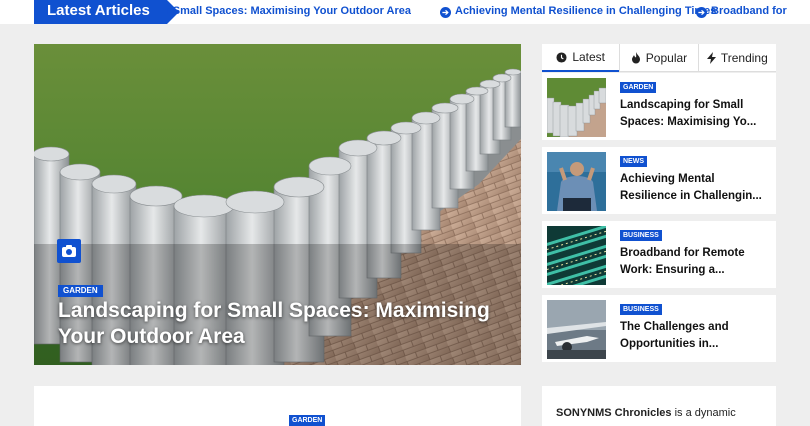  What do you see at coordinates (69, 251) in the screenshot?
I see `camera-icon` at bounding box center [69, 251].